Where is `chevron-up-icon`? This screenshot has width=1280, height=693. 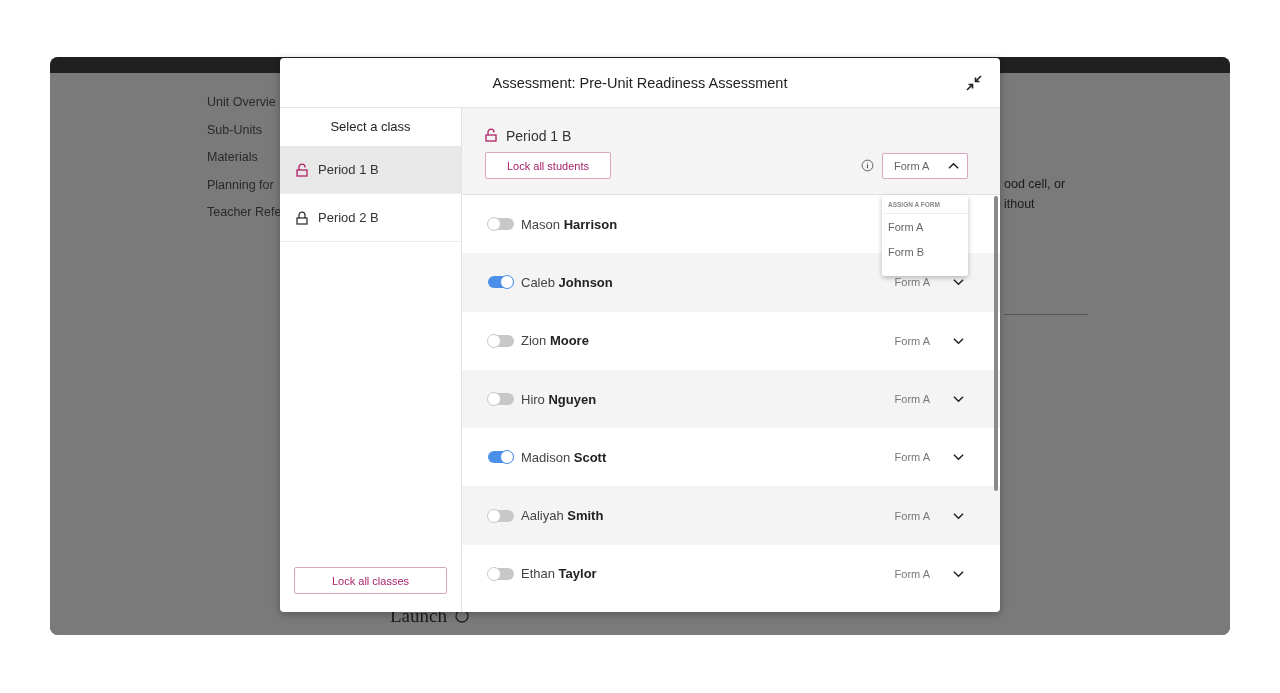 chevron-up-icon is located at coordinates (953, 165).